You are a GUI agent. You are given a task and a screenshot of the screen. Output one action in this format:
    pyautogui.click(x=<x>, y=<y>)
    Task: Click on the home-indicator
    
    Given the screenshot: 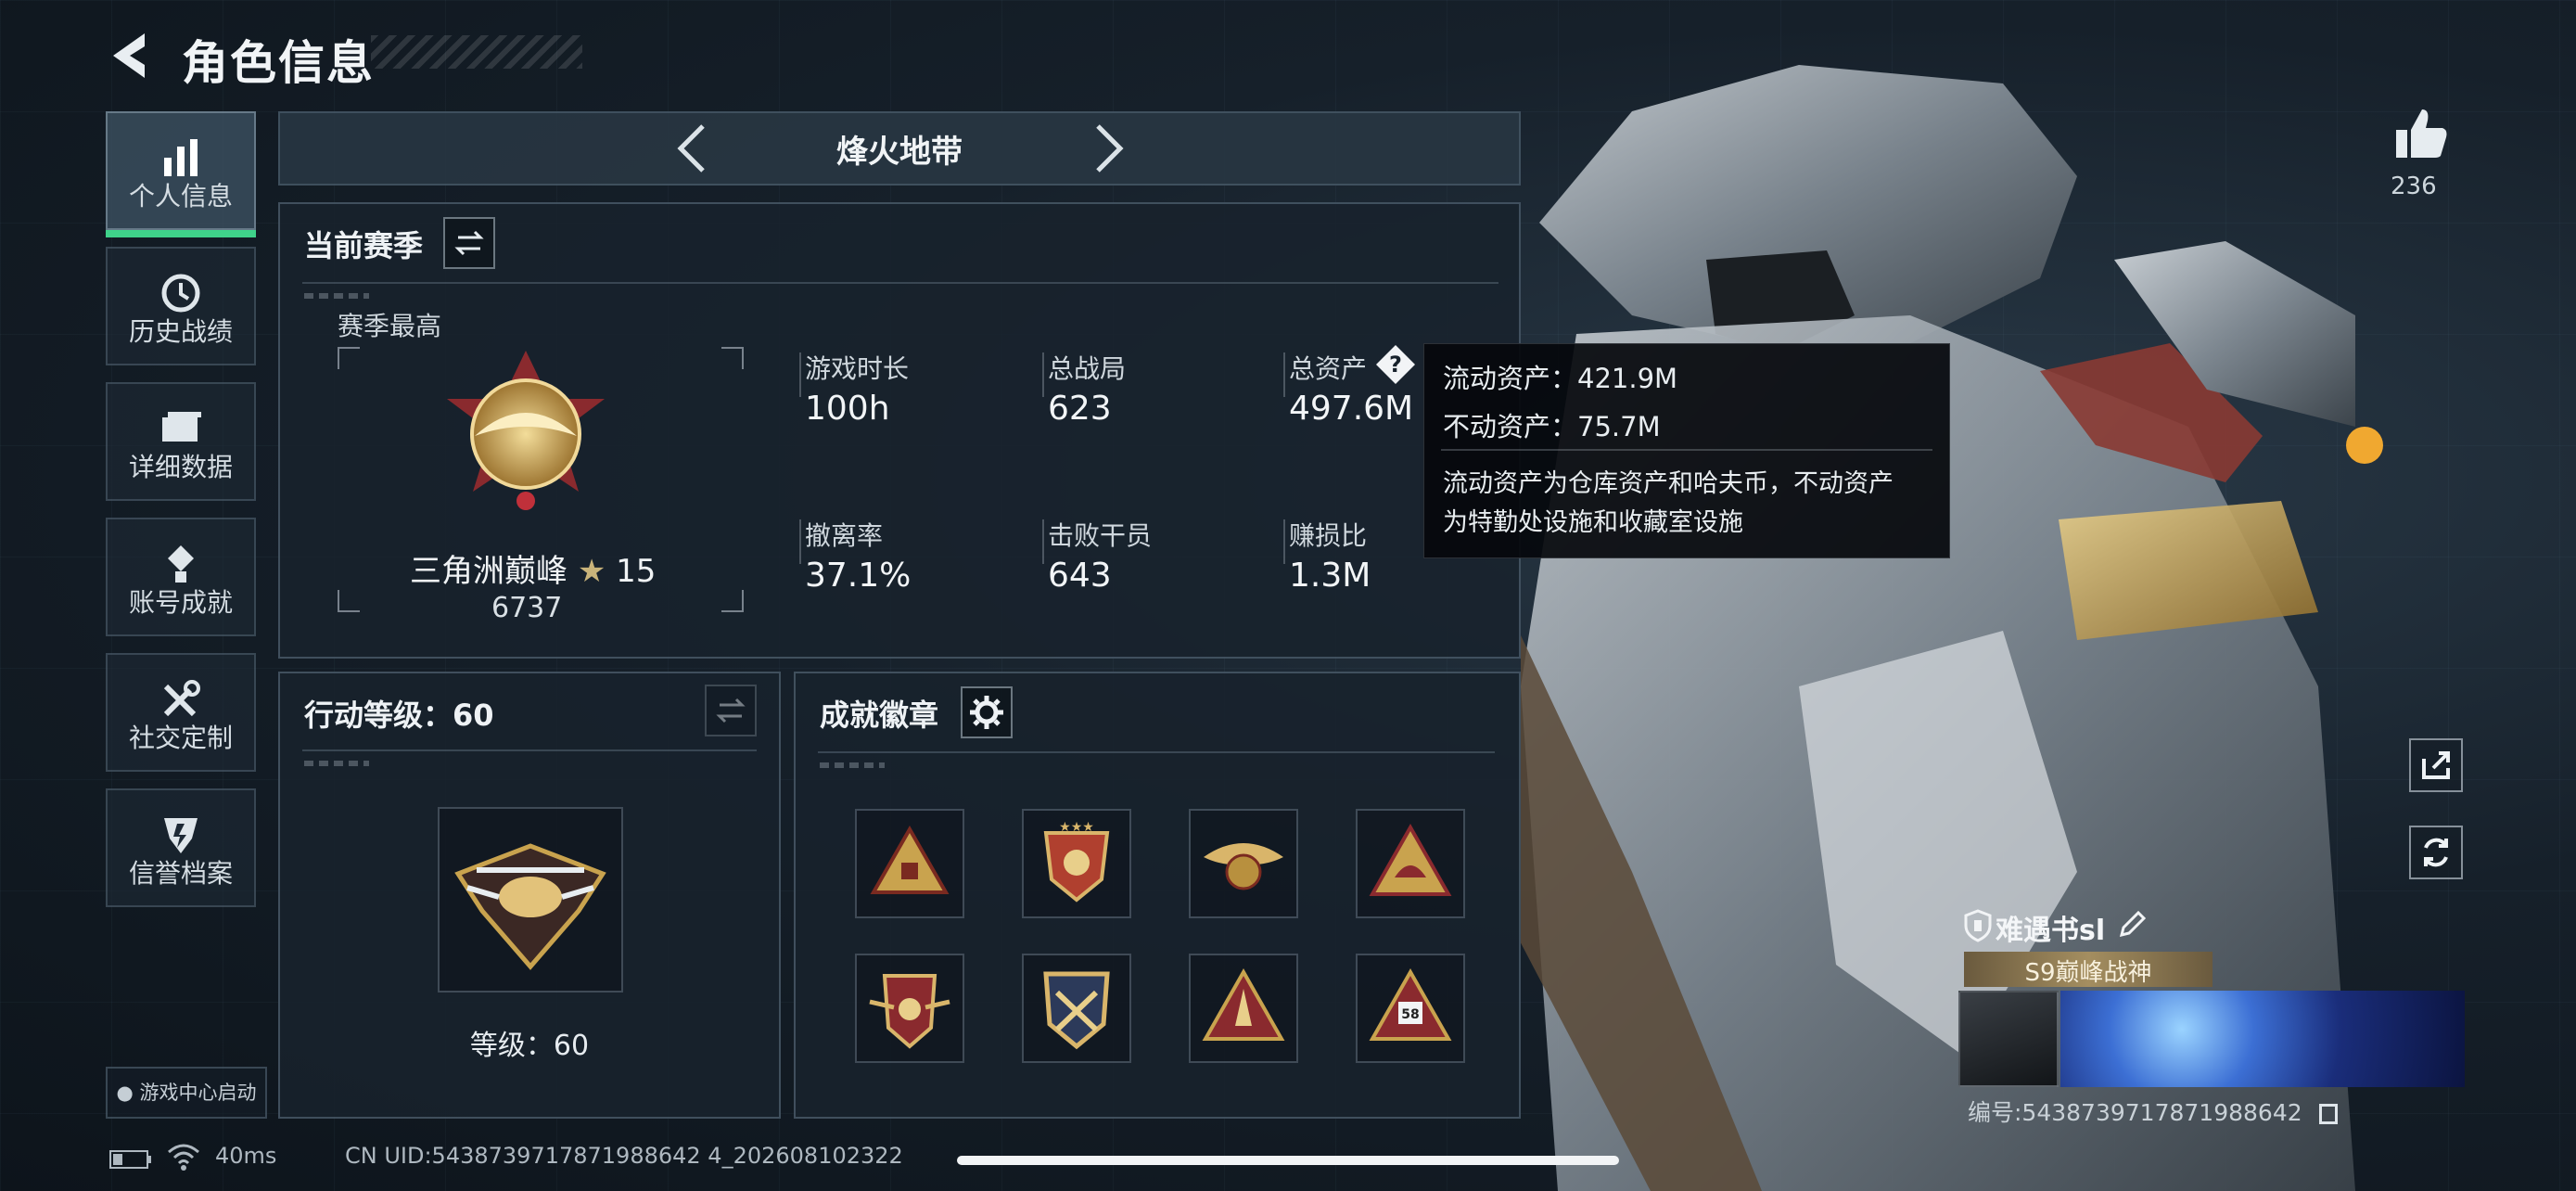 What is the action you would take?
    pyautogui.click(x=1288, y=1160)
    